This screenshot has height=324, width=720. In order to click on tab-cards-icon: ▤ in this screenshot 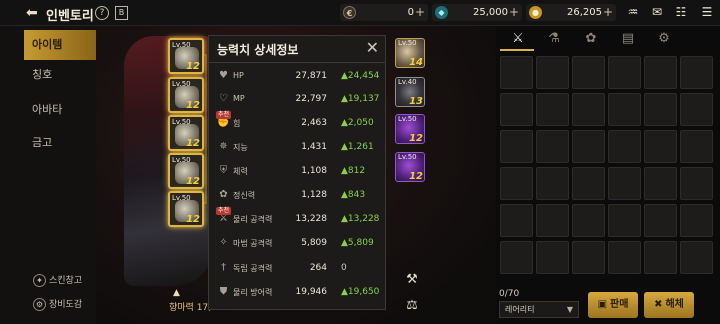, I will do `click(628, 39)`.